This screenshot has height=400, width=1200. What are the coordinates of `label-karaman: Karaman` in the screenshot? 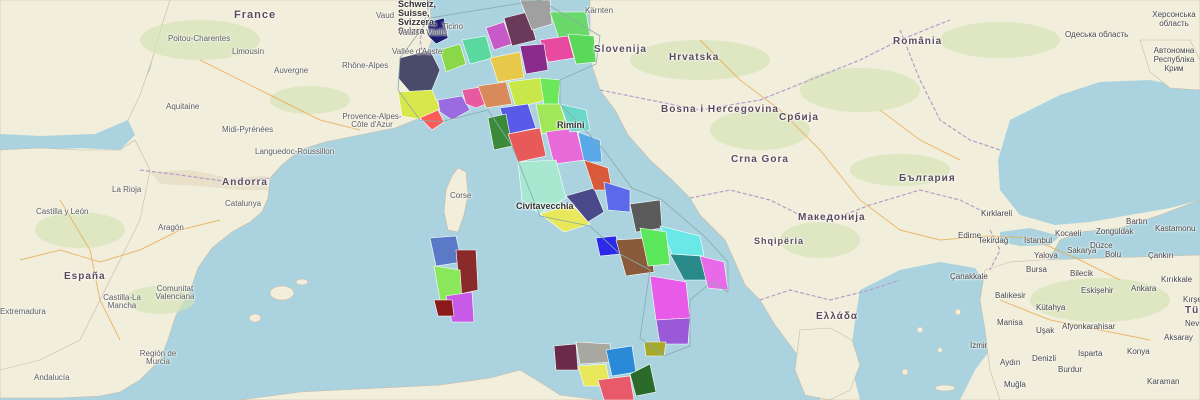 It's located at (1163, 381).